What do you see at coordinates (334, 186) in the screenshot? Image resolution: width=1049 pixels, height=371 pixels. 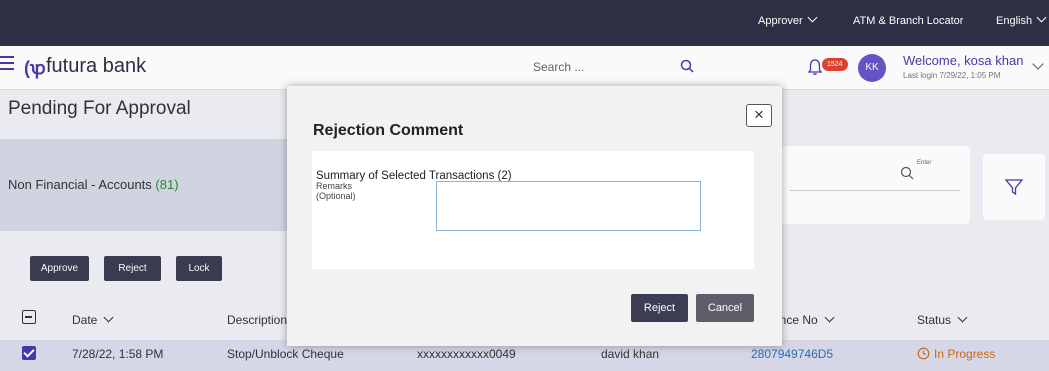 I see `remarks-label-text: Remarks` at bounding box center [334, 186].